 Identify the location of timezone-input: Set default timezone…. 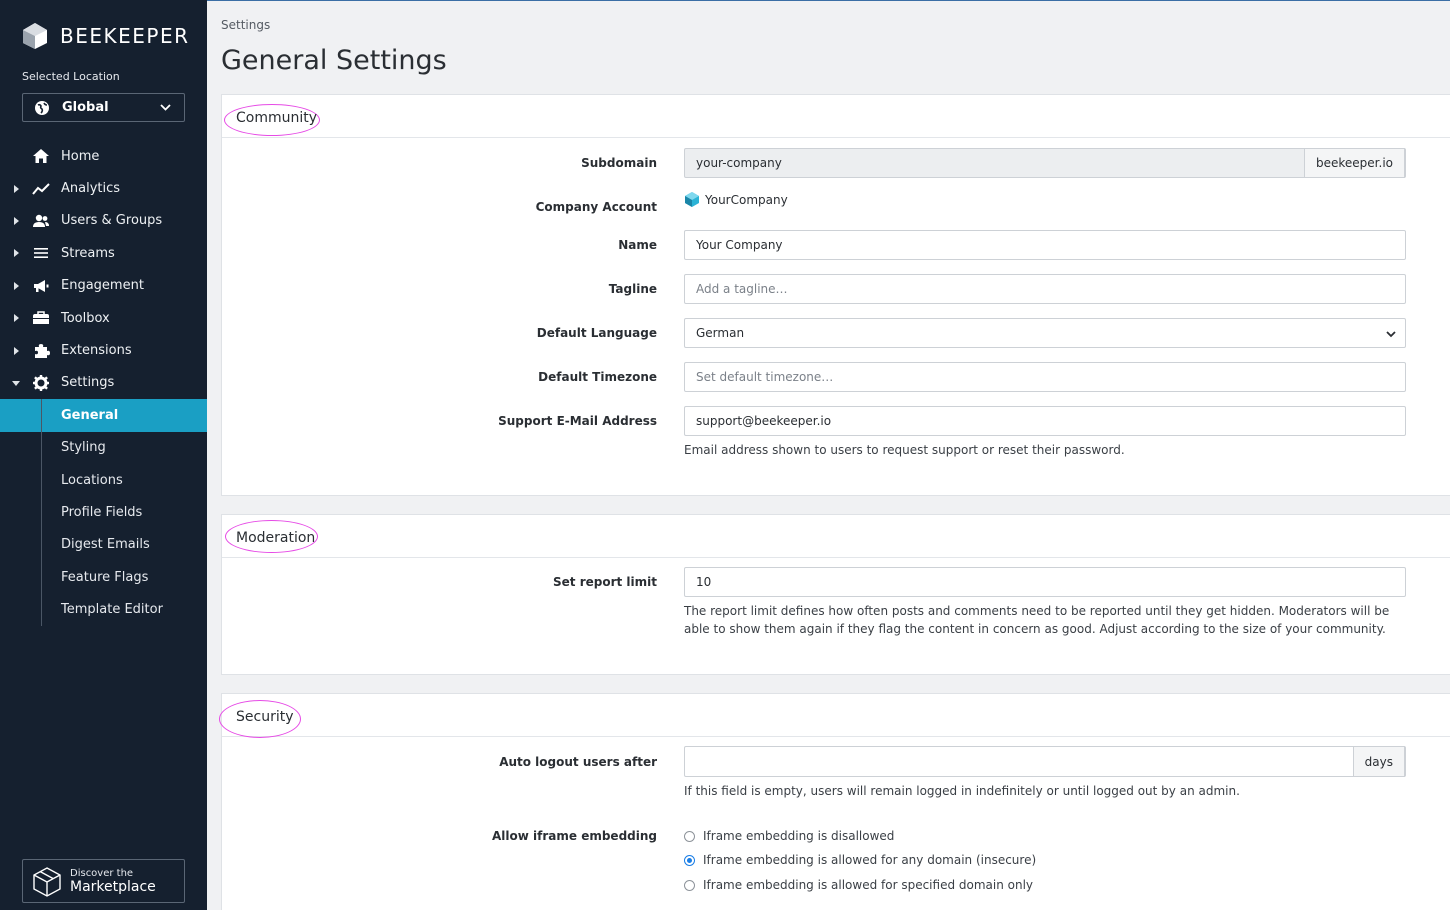
(1045, 377).